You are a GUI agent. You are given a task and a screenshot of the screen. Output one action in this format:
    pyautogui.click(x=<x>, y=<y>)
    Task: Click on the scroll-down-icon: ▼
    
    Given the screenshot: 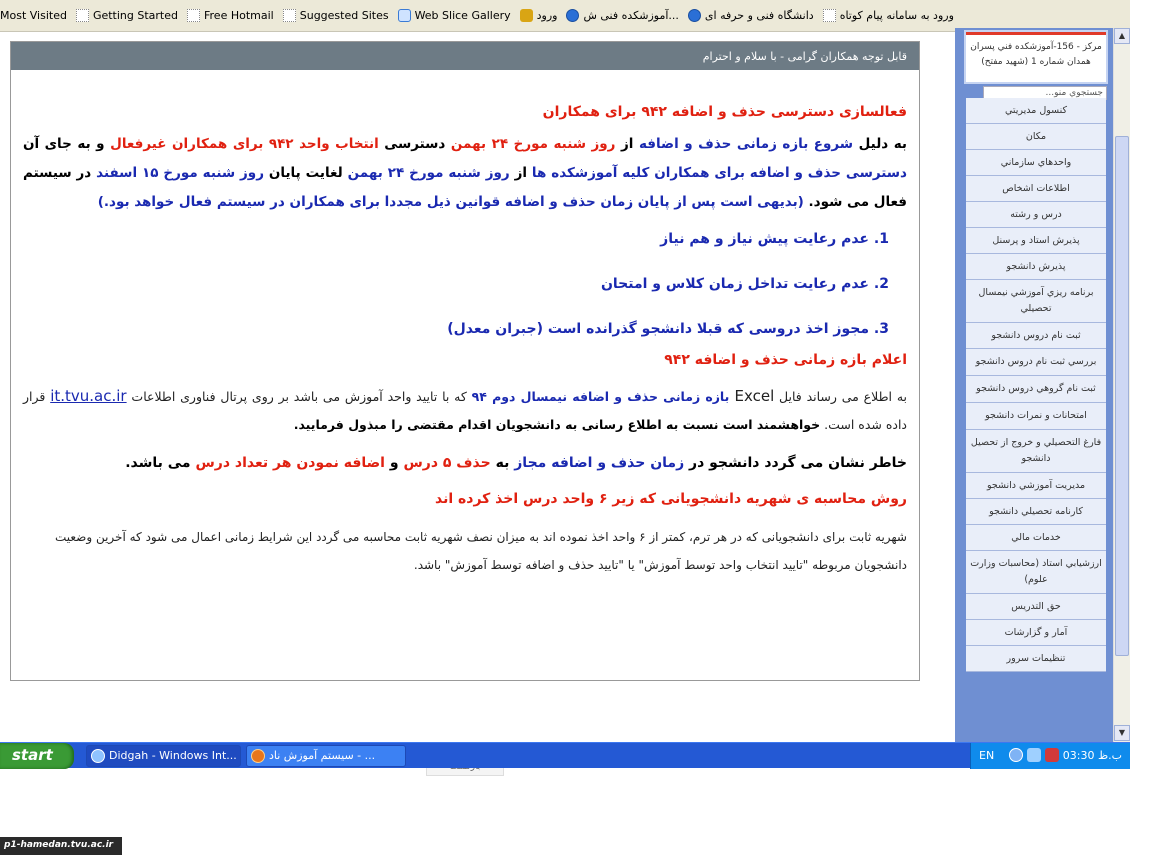 What is the action you would take?
    pyautogui.click(x=1122, y=733)
    